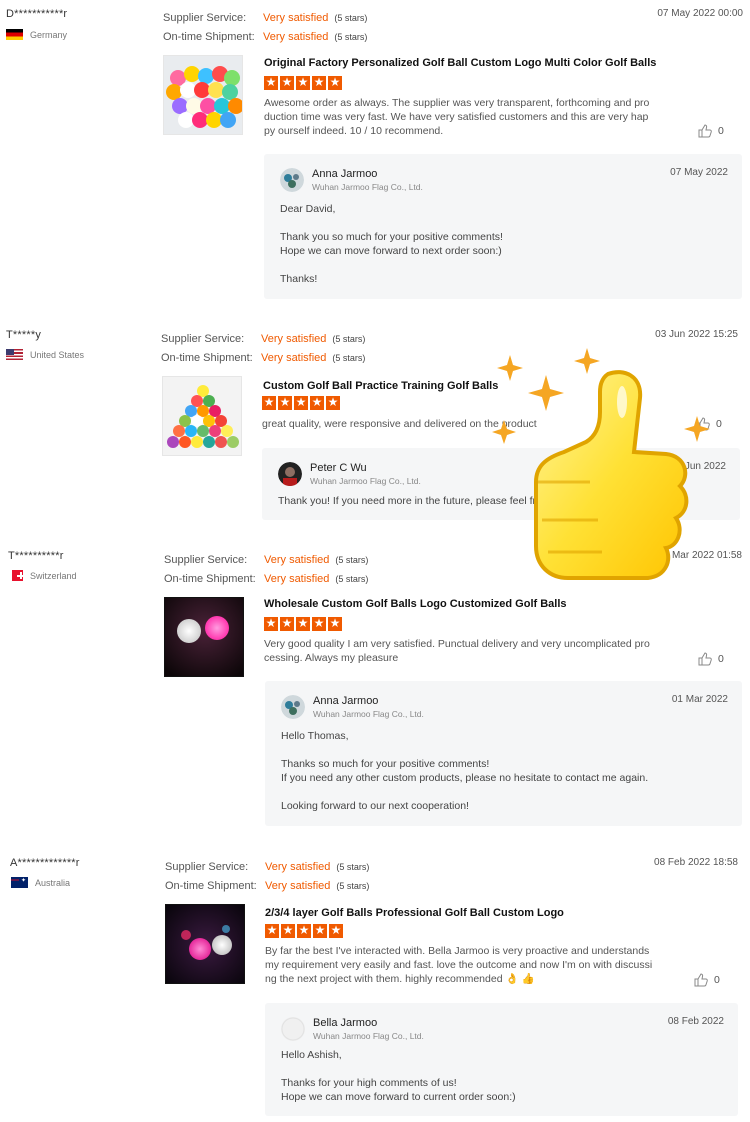 The height and width of the screenshot is (1122, 750). Describe the element at coordinates (700, 13) in the screenshot. I see `review-date: 07 May 2022 00:00` at that location.